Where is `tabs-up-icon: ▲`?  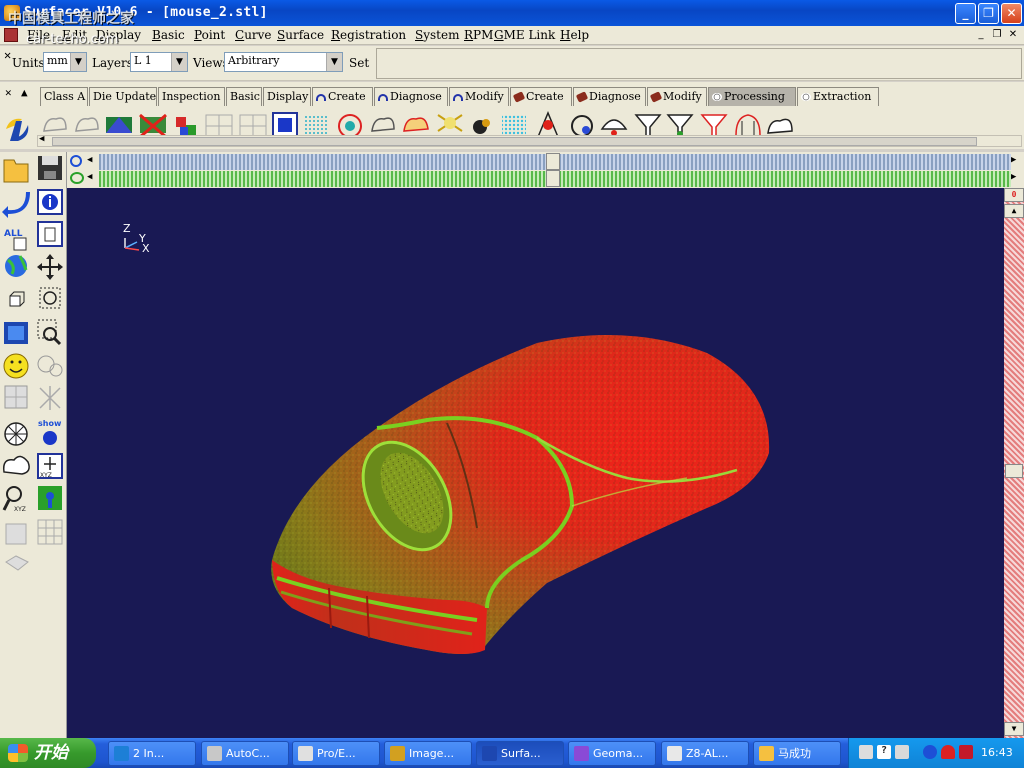 tabs-up-icon: ▲ is located at coordinates (24, 92).